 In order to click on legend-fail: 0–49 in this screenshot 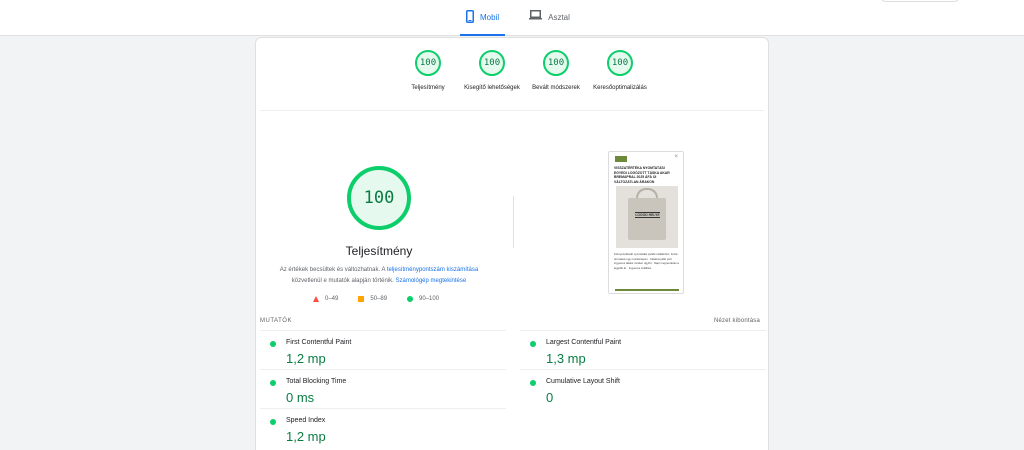, I will do `click(325, 299)`.